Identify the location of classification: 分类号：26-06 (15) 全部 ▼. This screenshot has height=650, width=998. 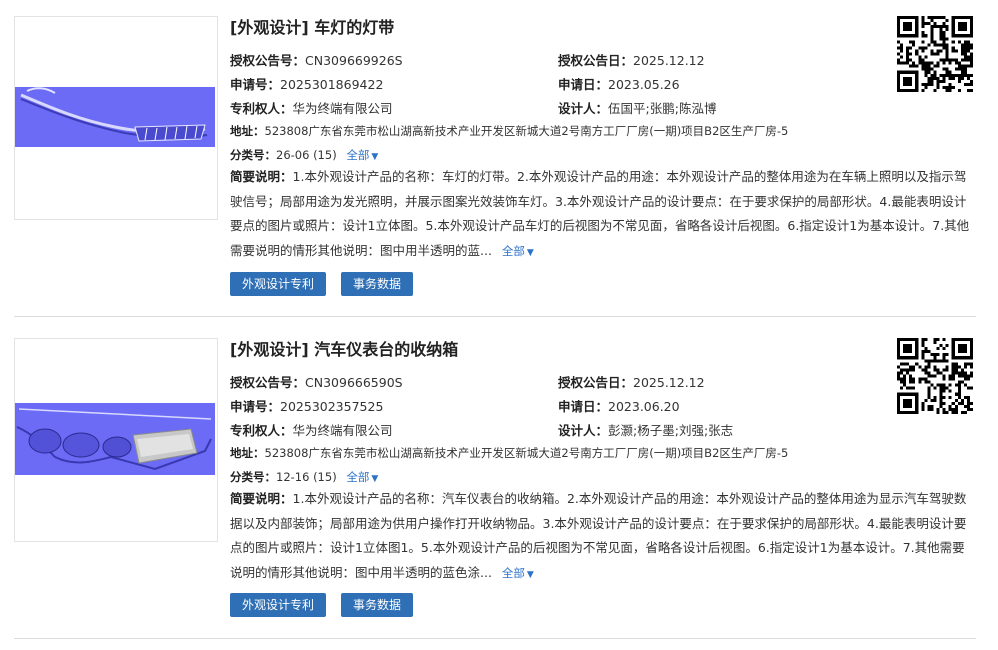
(304, 155).